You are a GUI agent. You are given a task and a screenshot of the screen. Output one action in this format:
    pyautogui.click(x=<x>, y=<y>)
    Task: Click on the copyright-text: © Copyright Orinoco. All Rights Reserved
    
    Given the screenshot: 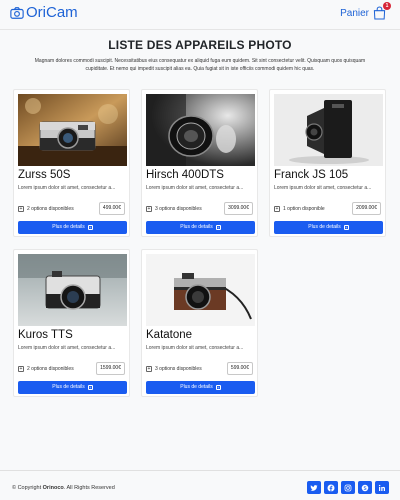 What is the action you would take?
    pyautogui.click(x=63, y=488)
    